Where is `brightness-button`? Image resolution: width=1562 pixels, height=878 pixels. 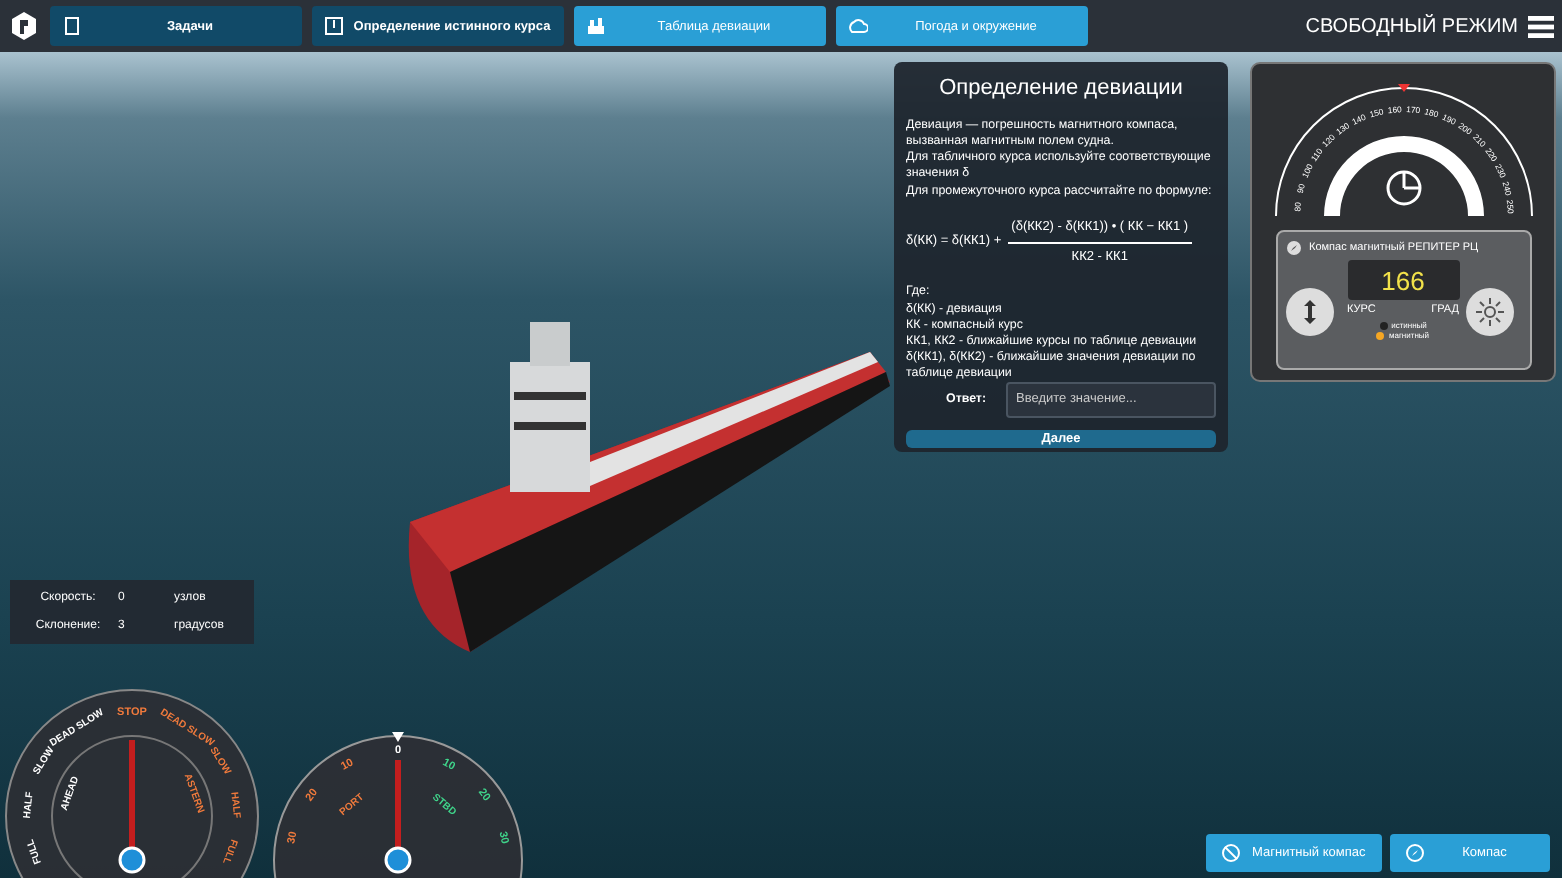 brightness-button is located at coordinates (1489, 312).